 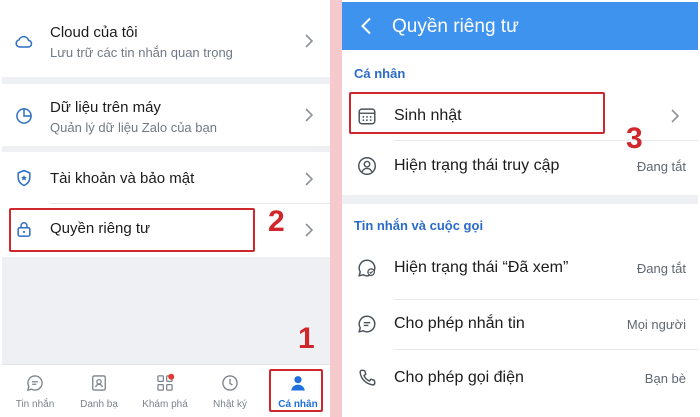 I want to click on user-status-icon, so click(x=367, y=166).